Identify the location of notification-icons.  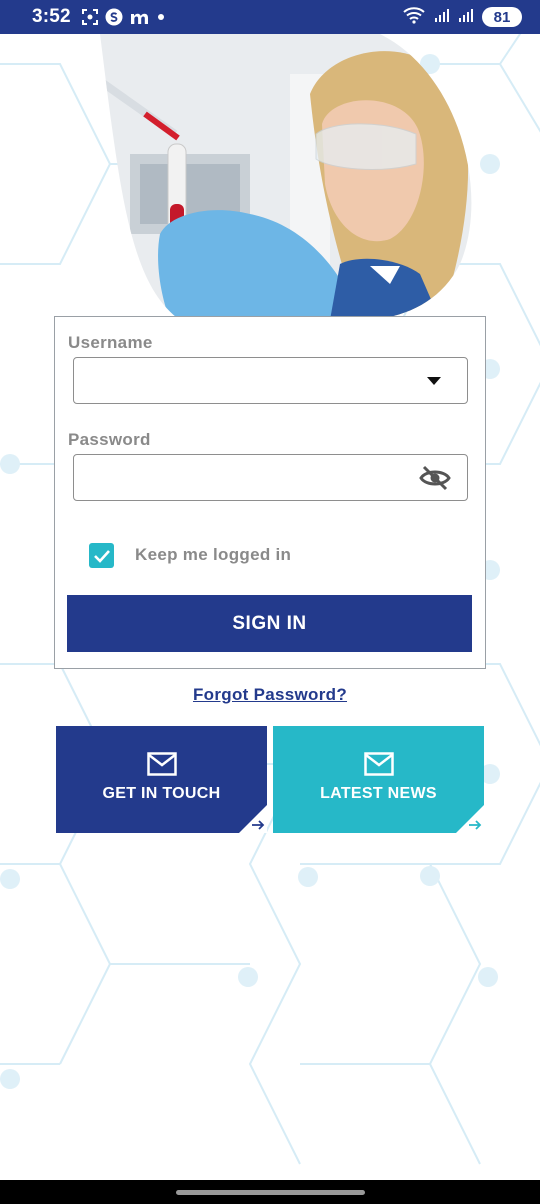
(123, 17).